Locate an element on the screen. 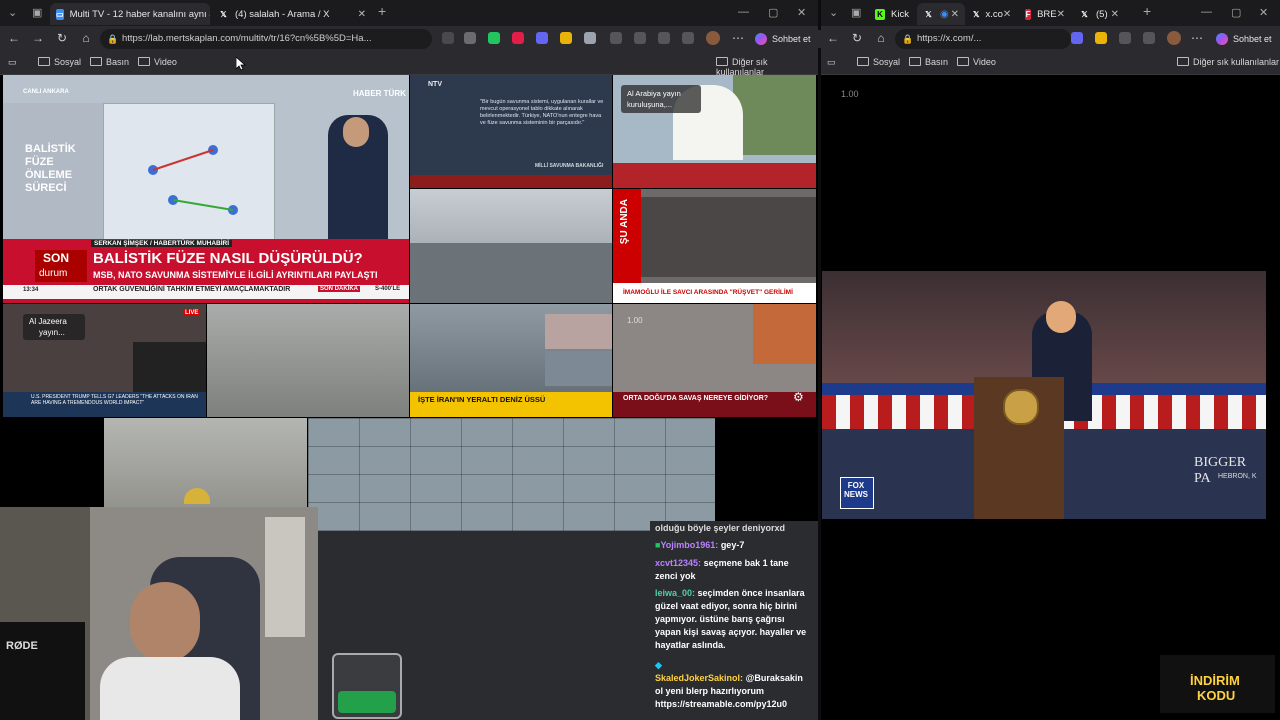 This screenshot has height=720, width=1280. tab-x-5: 𝕏 (5) ✕ is located at coordinates (1099, 14).